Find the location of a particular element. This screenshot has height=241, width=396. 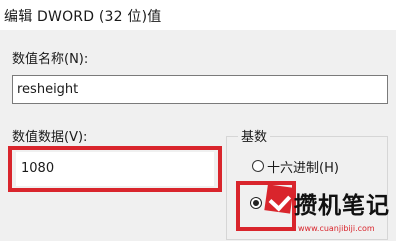

value-data-highlight is located at coordinates (115, 169).